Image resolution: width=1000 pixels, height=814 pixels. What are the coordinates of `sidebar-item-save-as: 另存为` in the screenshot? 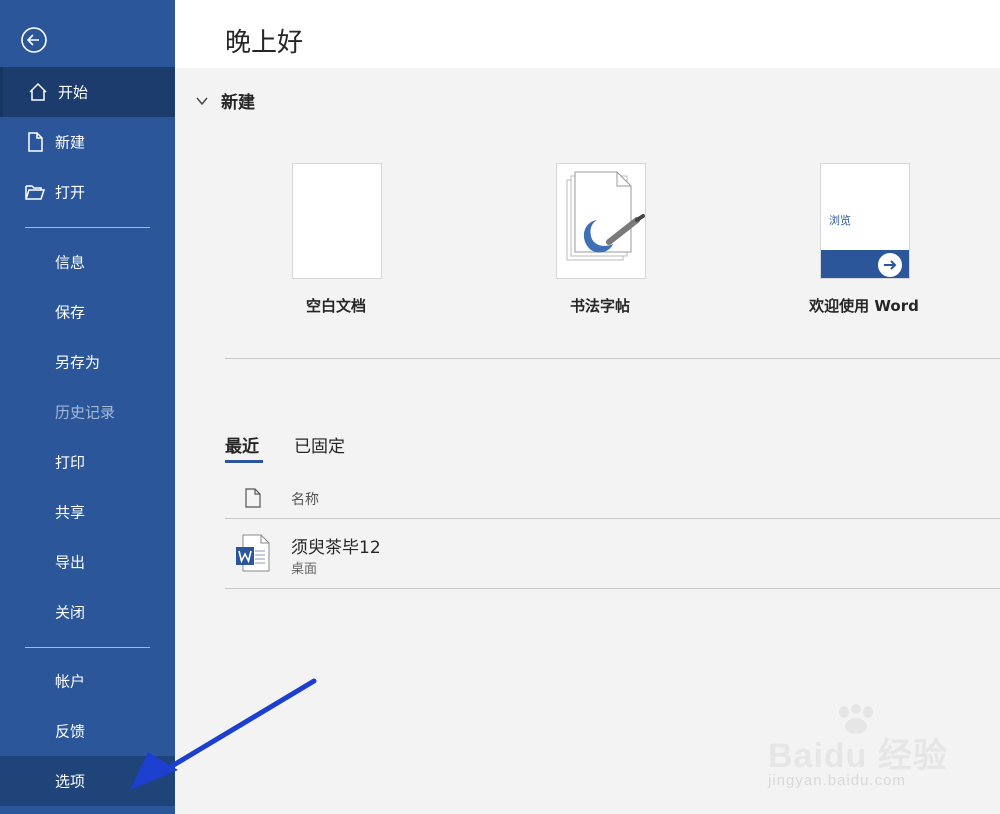 It's located at (87, 362).